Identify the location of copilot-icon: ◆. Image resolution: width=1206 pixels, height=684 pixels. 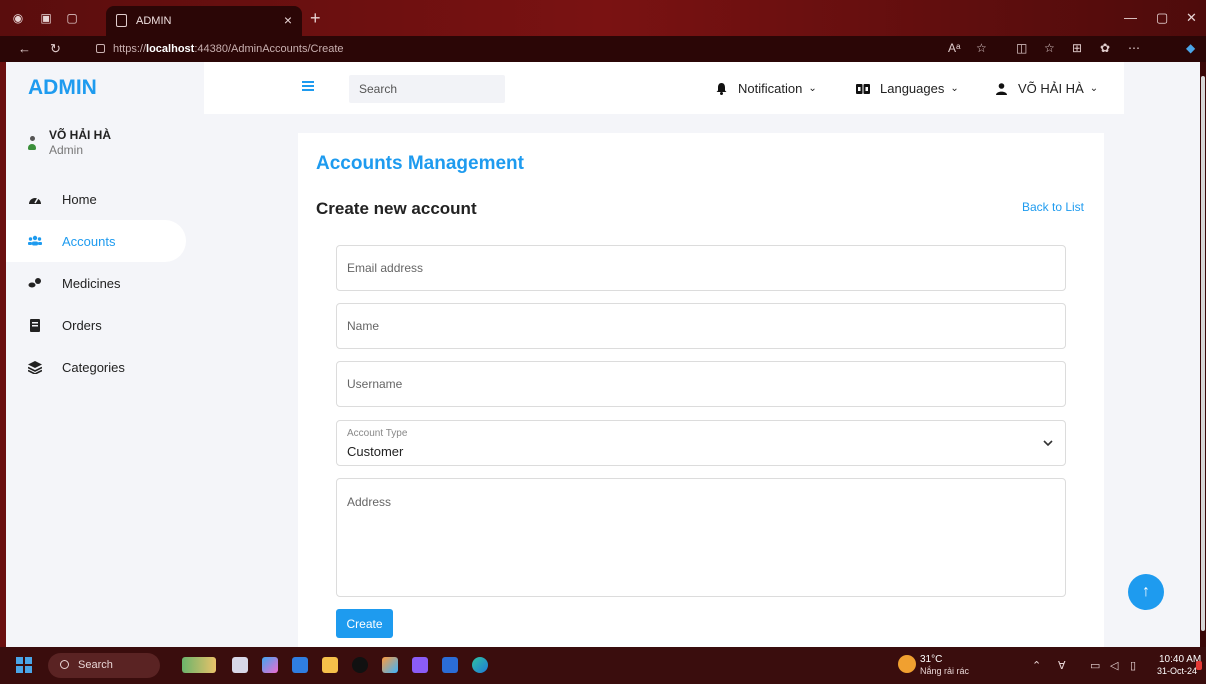
(1190, 48).